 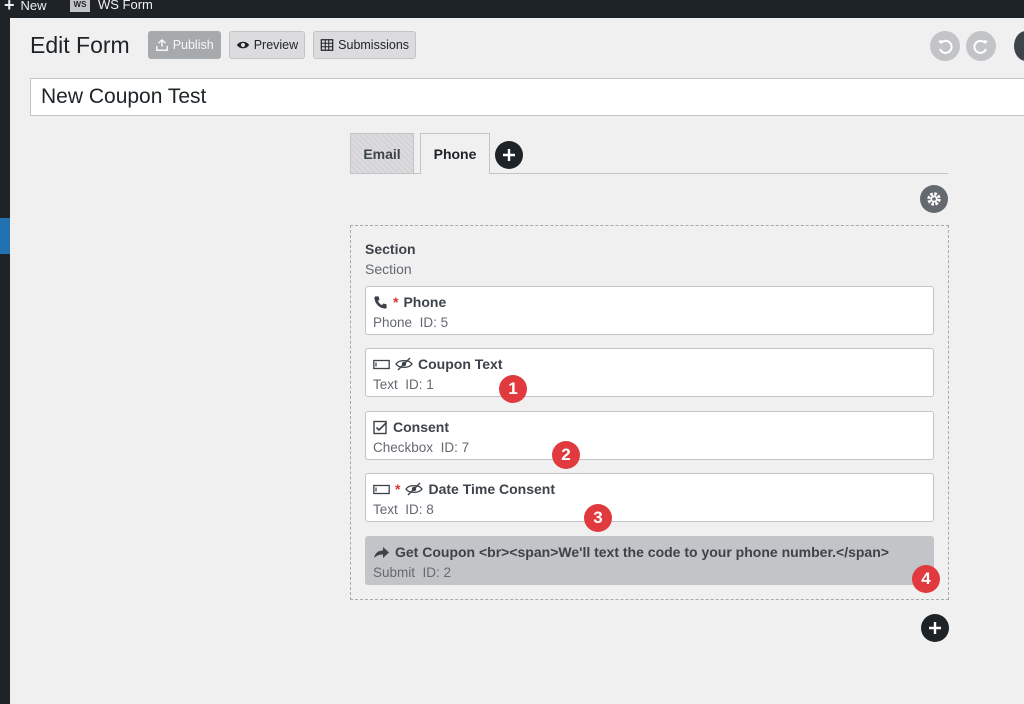 I want to click on undo-icon, so click(x=945, y=46).